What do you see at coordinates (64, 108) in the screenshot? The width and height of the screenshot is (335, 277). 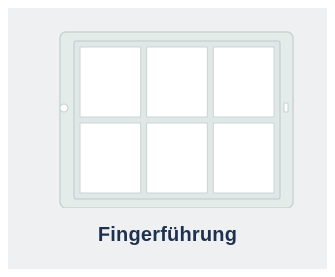 I see `keyguard-hole-left` at bounding box center [64, 108].